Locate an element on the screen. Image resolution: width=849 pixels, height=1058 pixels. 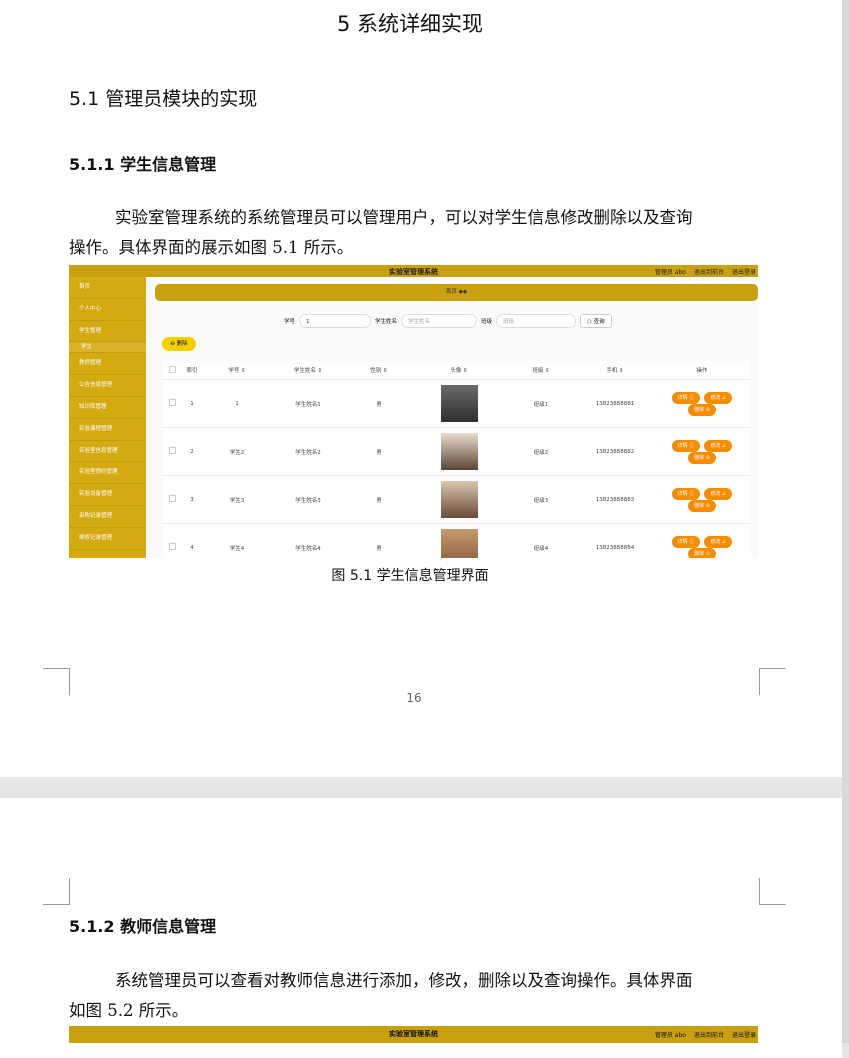
column-header: 学号 ⇕ is located at coordinates (237, 370).